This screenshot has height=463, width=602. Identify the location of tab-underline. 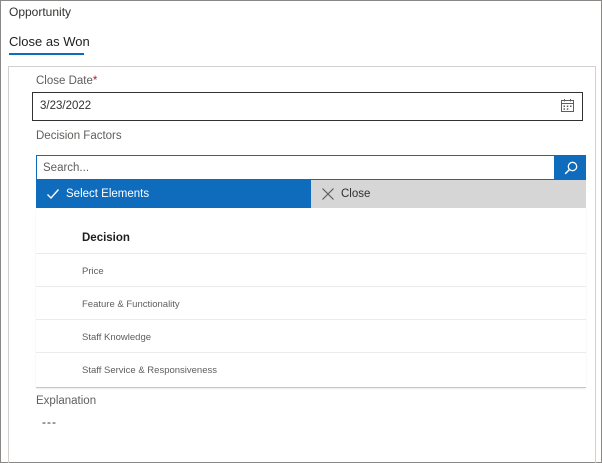
(46, 54).